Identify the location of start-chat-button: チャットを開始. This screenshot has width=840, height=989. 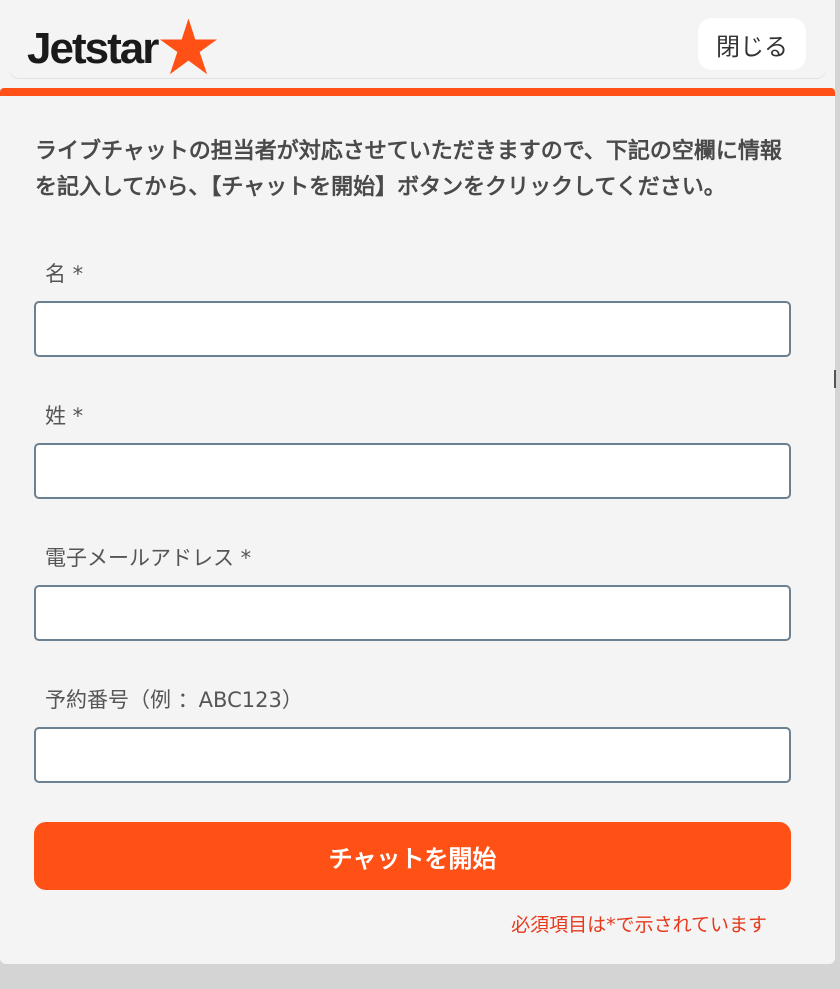
(412, 856).